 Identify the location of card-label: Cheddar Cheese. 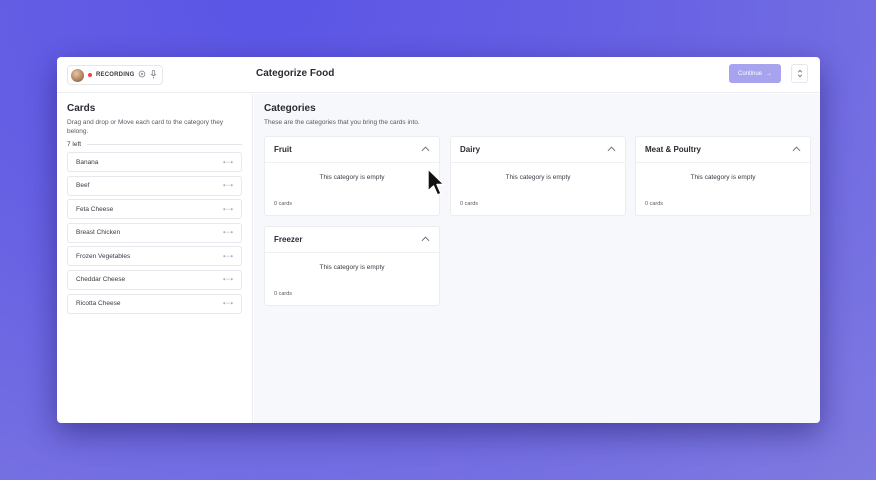
(101, 280).